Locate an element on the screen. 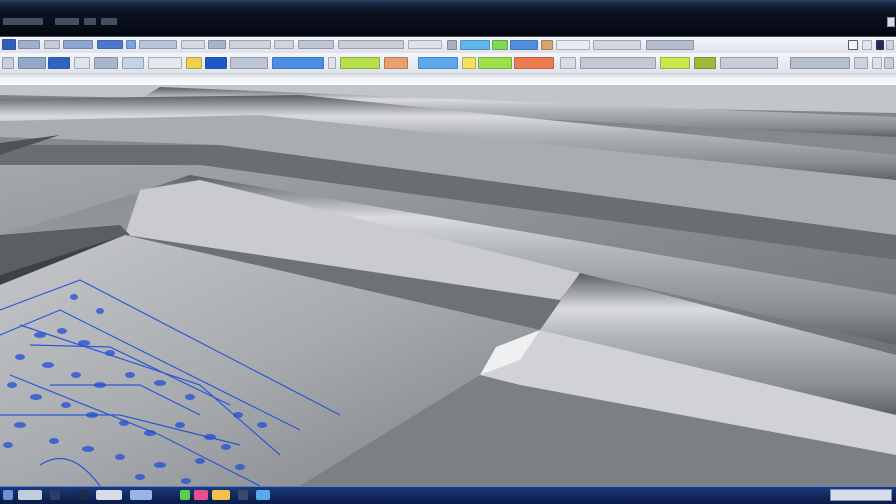 The image size is (896, 504). window-minimize-icon is located at coordinates (891, 22).